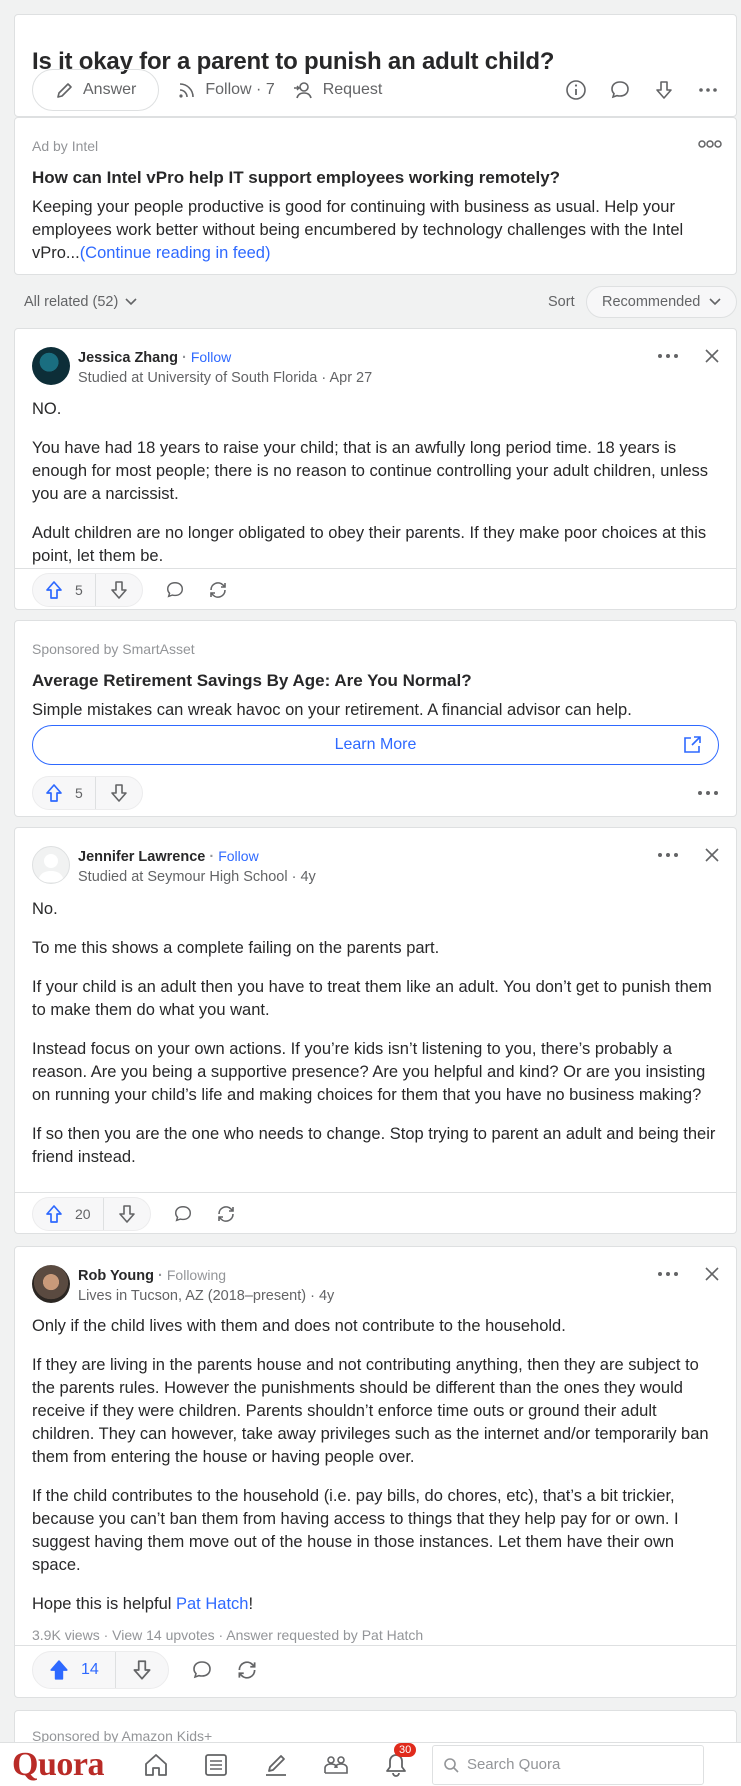 The height and width of the screenshot is (1786, 741). What do you see at coordinates (336, 1765) in the screenshot?
I see `spaces-icon` at bounding box center [336, 1765].